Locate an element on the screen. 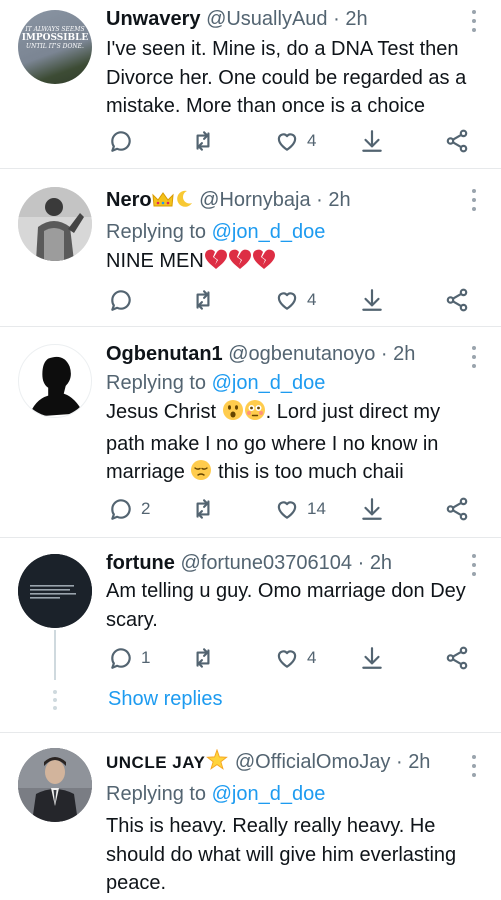  tweet-header: fortune @fortune03706104 · 2h is located at coordinates (286, 563).